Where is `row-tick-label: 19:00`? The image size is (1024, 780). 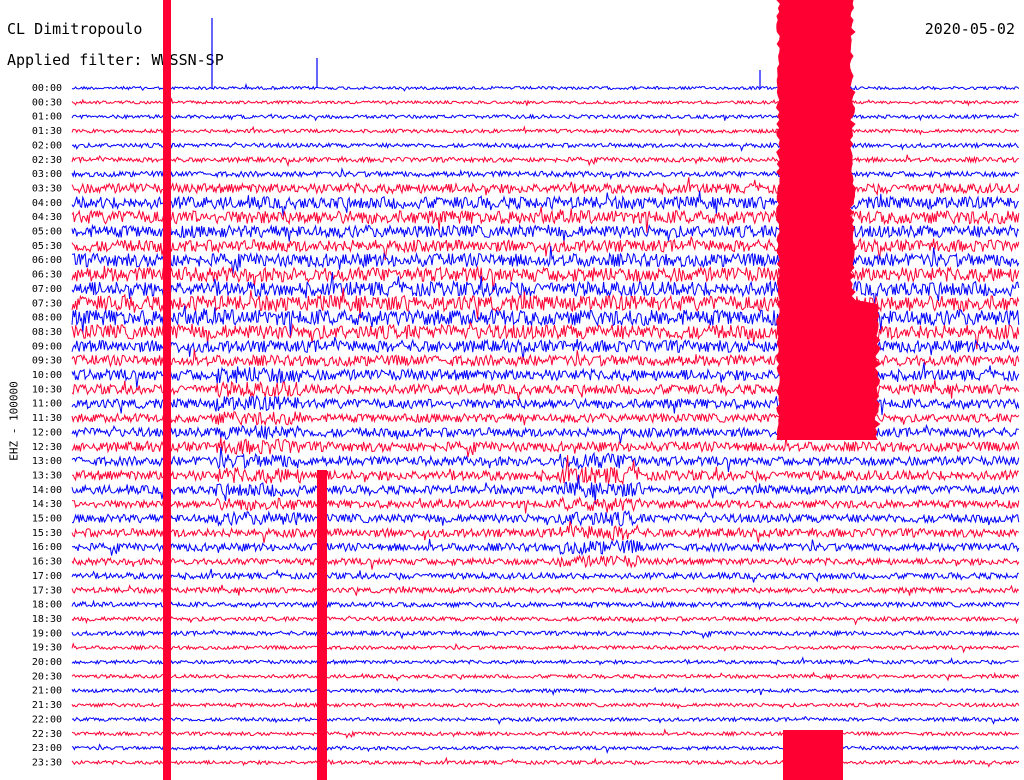 row-tick-label: 19:00 is located at coordinates (47, 633).